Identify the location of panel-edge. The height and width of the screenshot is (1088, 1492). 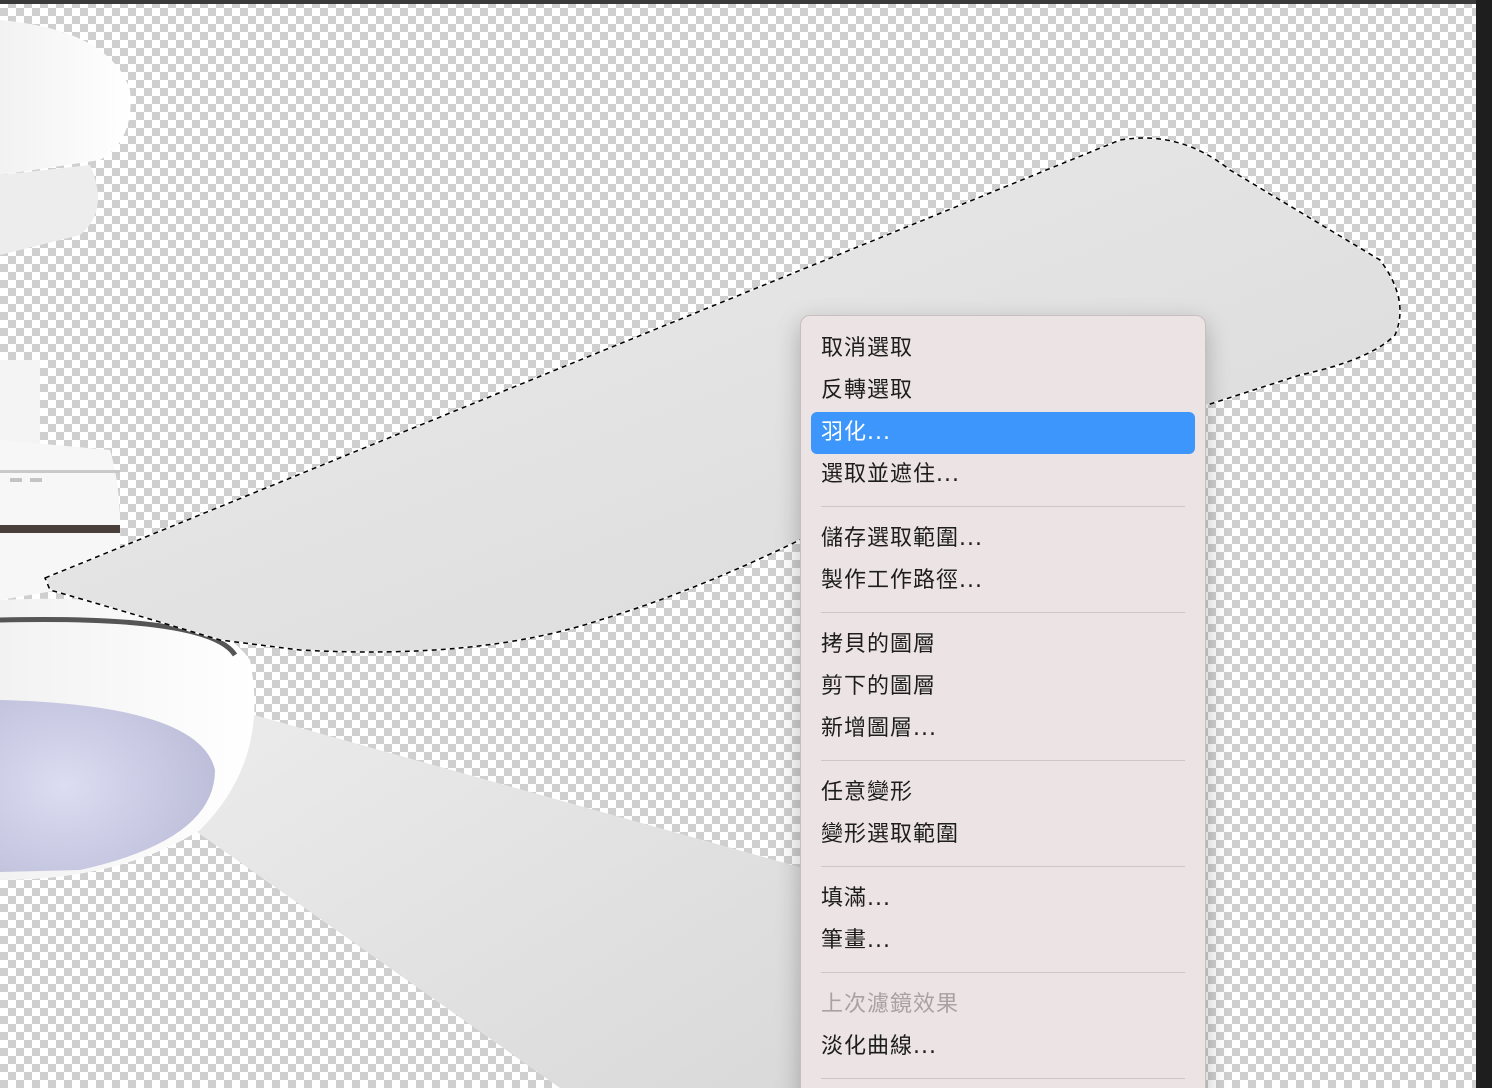
(1484, 544).